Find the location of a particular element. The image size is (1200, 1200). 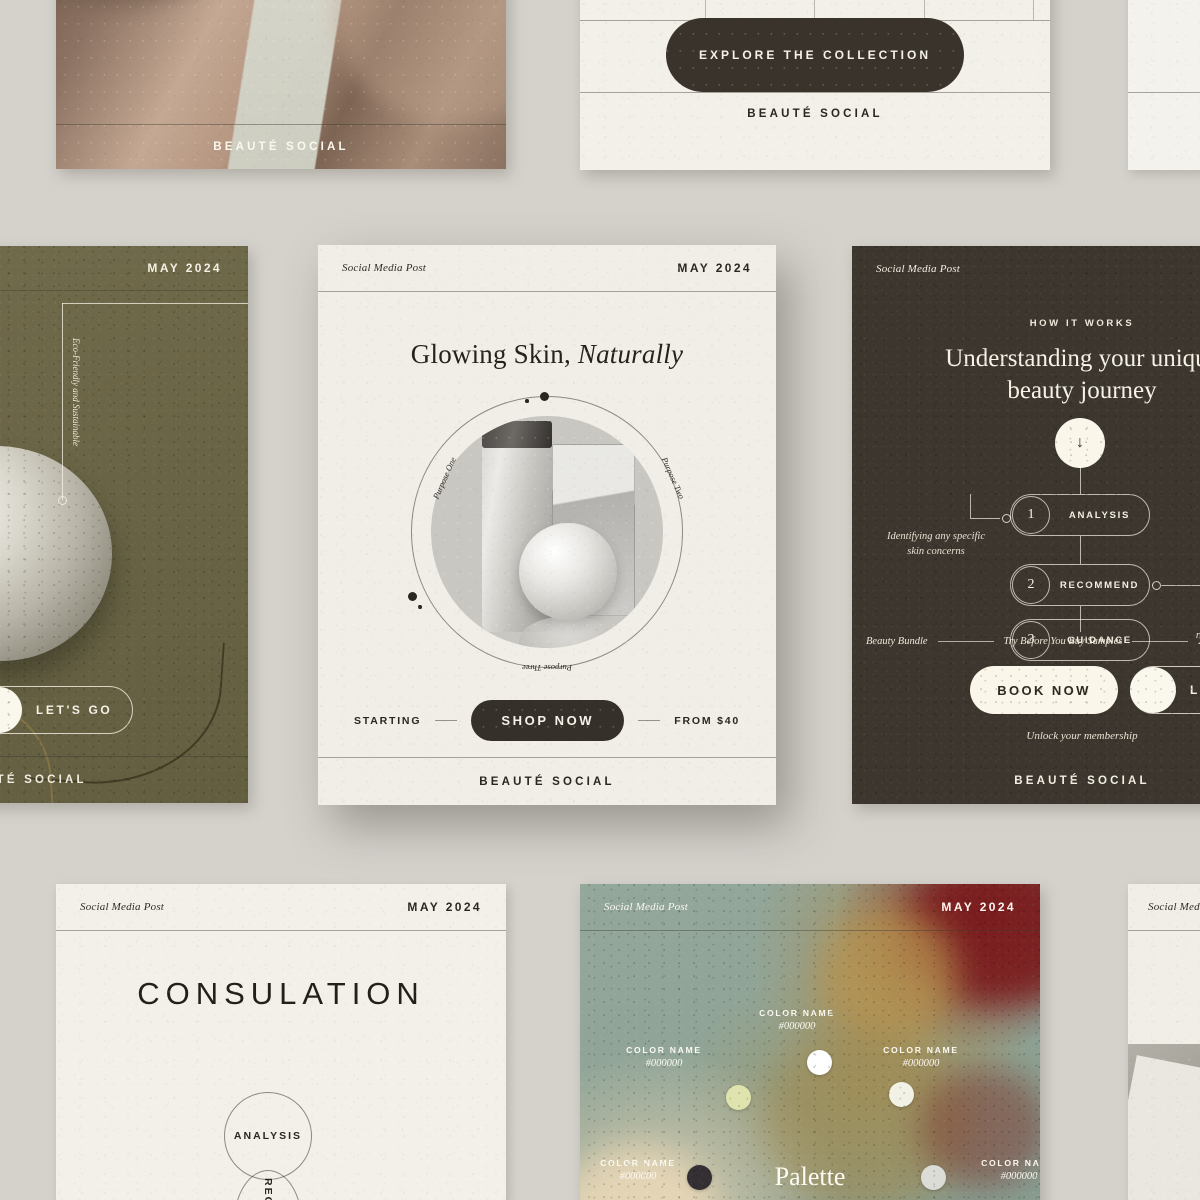

step-label: RECOMMEND is located at coordinates (1099, 585).